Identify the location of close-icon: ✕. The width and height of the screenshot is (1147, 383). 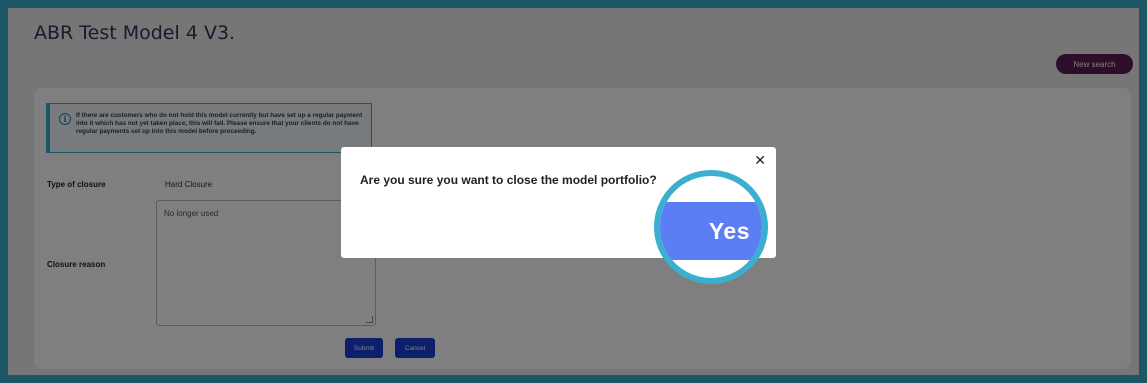
(760, 161).